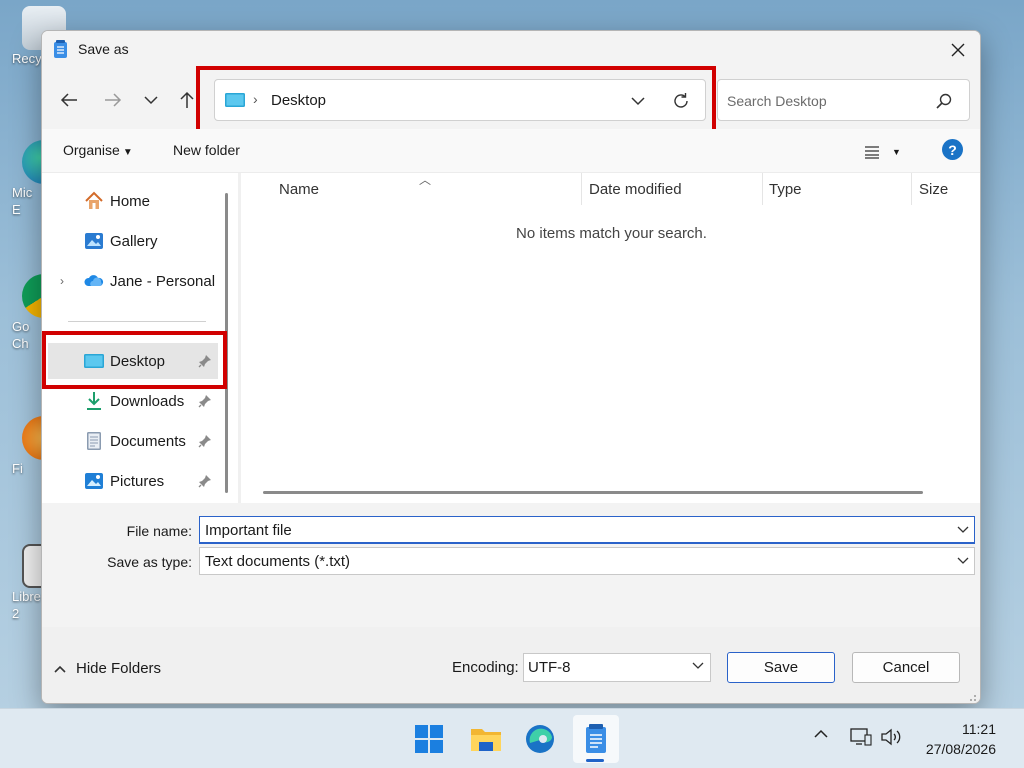 The width and height of the screenshot is (1024, 768). Describe the element at coordinates (206, 150) in the screenshot. I see `new-folder-button: New folder` at that location.